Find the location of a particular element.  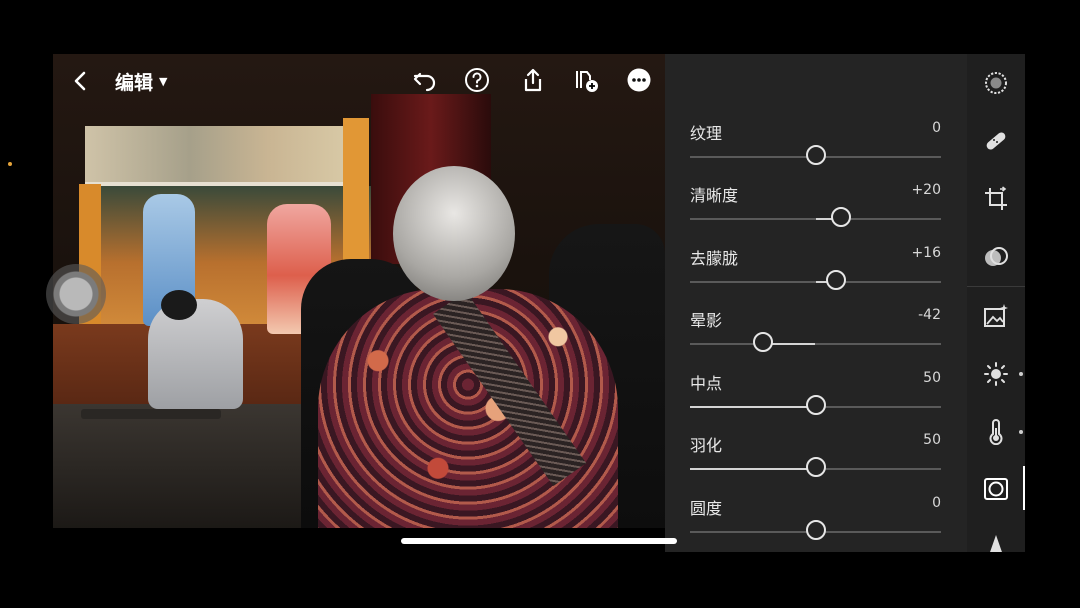

crop-tool-button is located at coordinates (996, 199).